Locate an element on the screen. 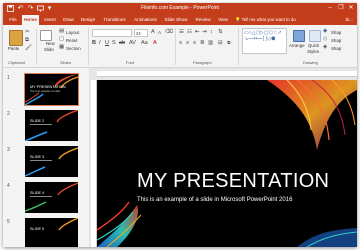 This screenshot has height=250, width=360. slide-title: MY PRESENTATION is located at coordinates (233, 181).